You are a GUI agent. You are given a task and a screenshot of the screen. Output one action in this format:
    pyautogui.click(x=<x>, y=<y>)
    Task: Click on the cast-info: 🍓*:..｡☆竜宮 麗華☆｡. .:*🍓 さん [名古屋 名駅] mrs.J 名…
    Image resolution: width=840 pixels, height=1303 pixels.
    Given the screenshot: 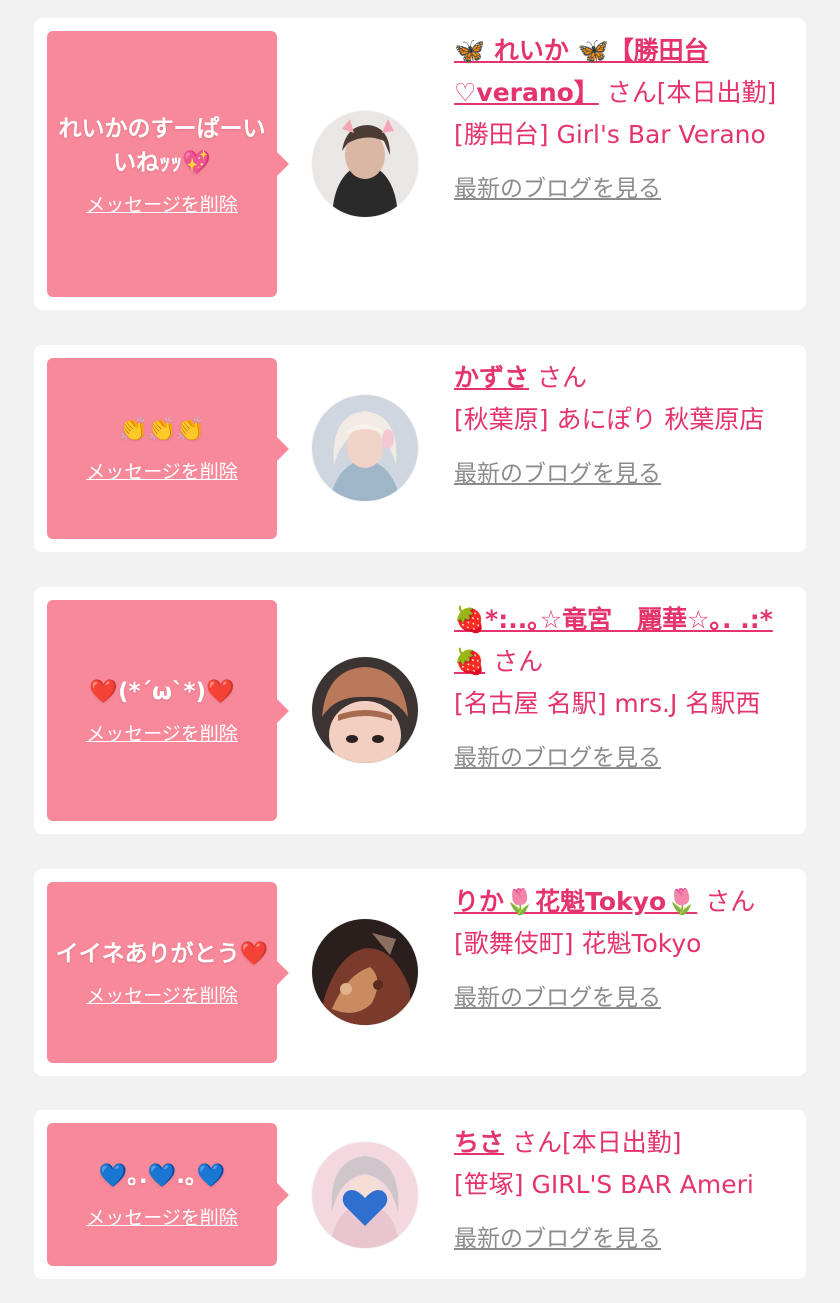 What is the action you would take?
    pyautogui.click(x=622, y=689)
    